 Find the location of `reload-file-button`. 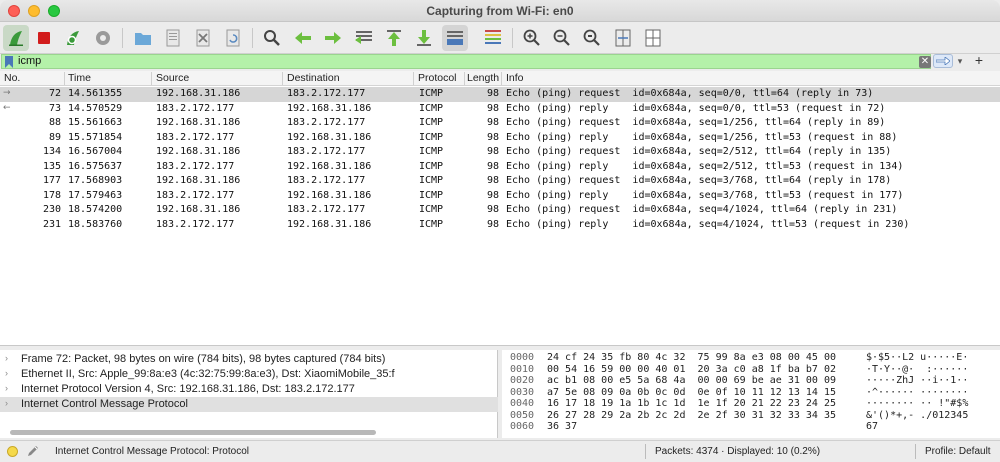

reload-file-button is located at coordinates (233, 38).